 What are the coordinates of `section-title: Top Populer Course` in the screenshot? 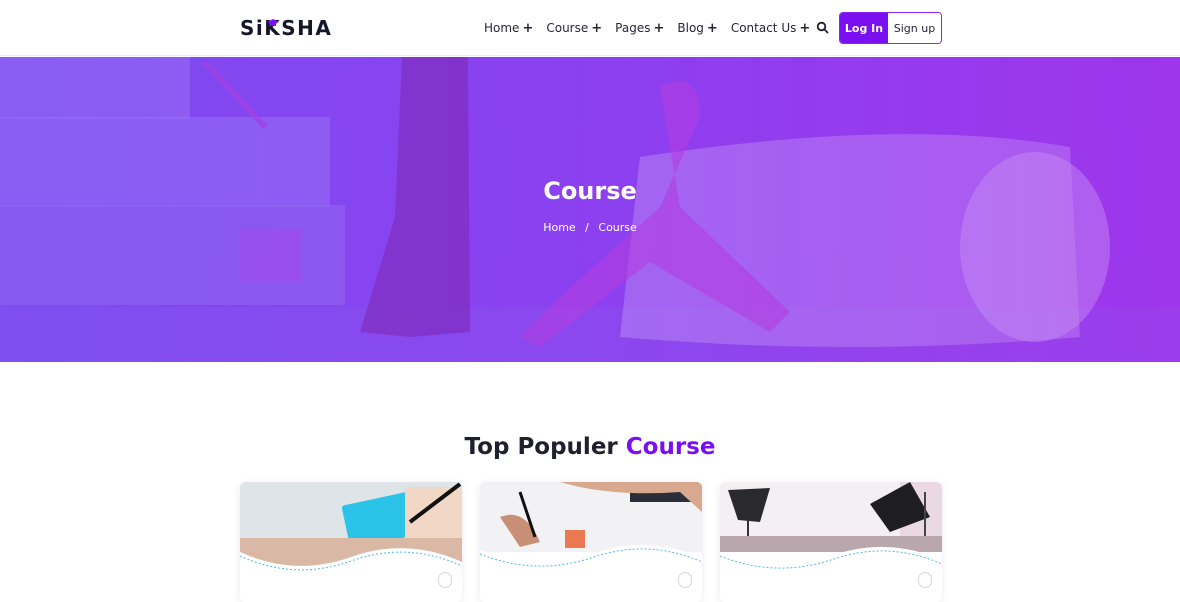 It's located at (590, 447).